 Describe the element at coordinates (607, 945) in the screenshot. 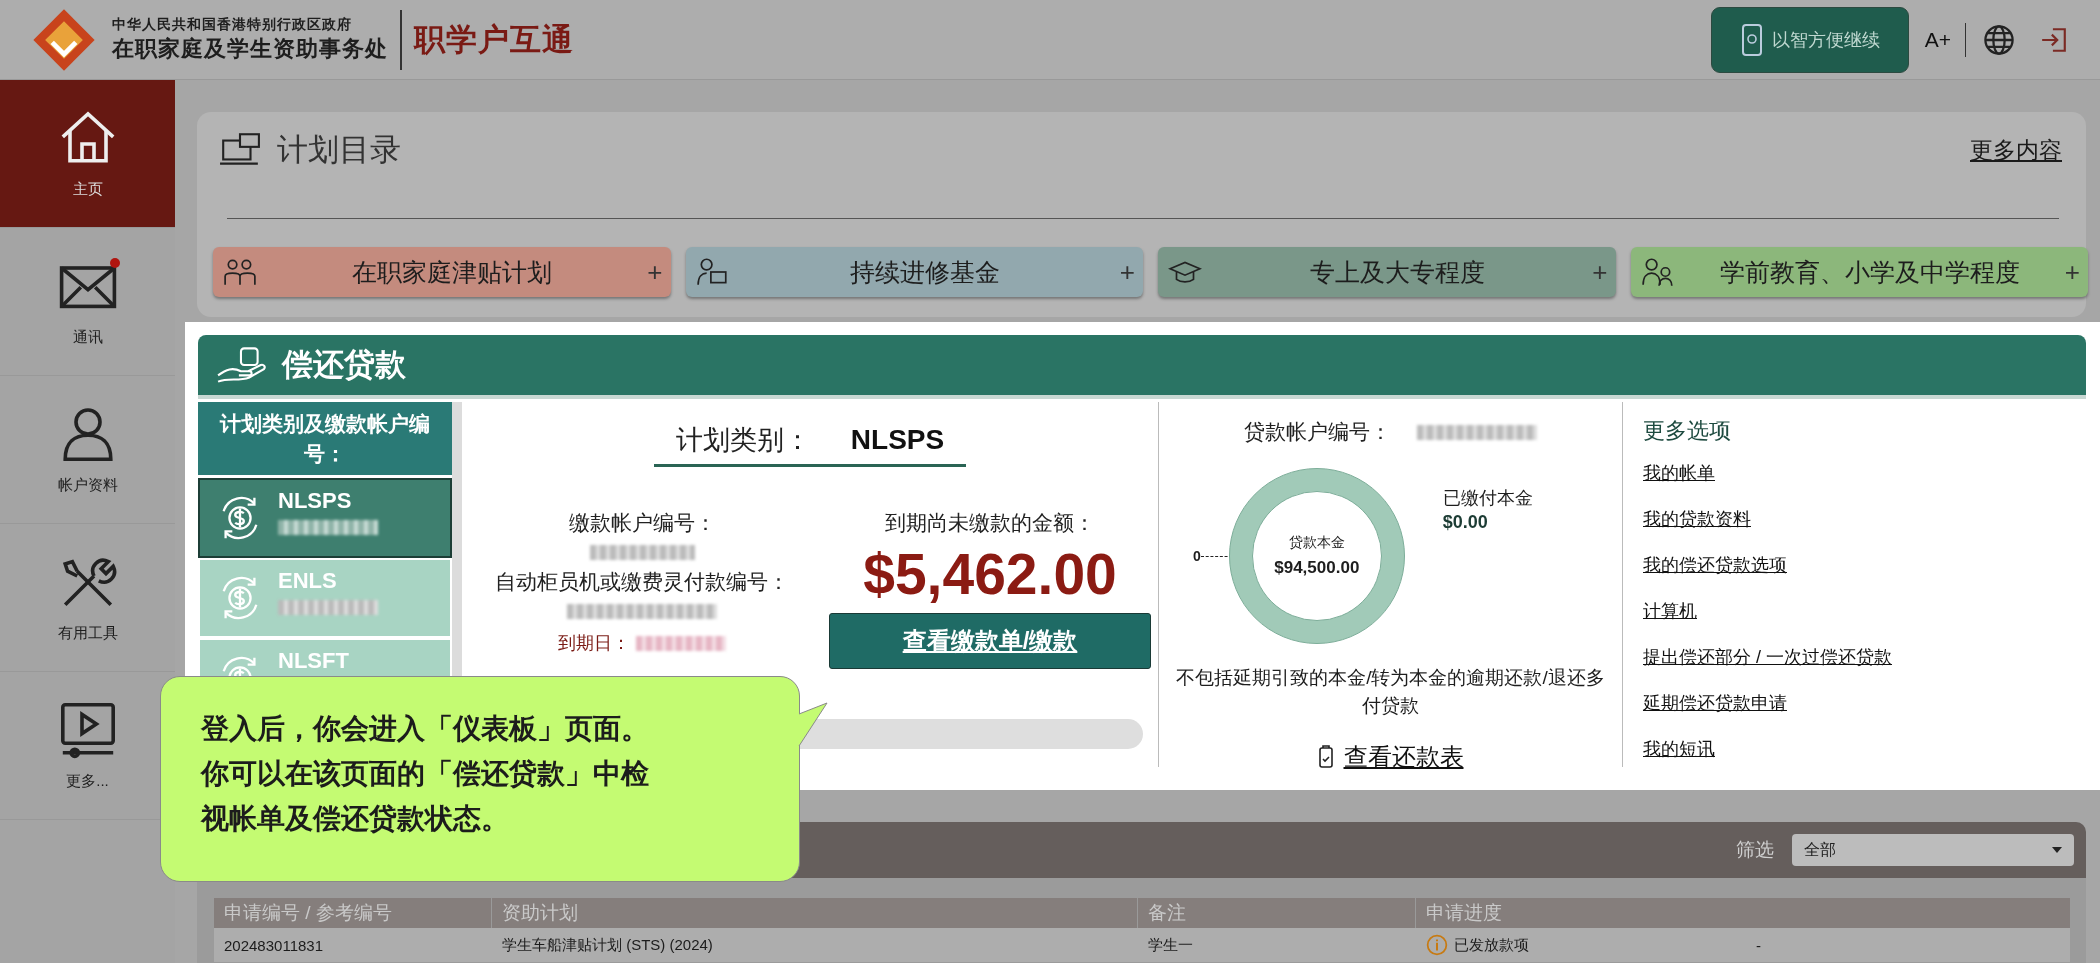

I see `table-cell-text: 学生车船津贴计划 (STS) (2024)` at that location.